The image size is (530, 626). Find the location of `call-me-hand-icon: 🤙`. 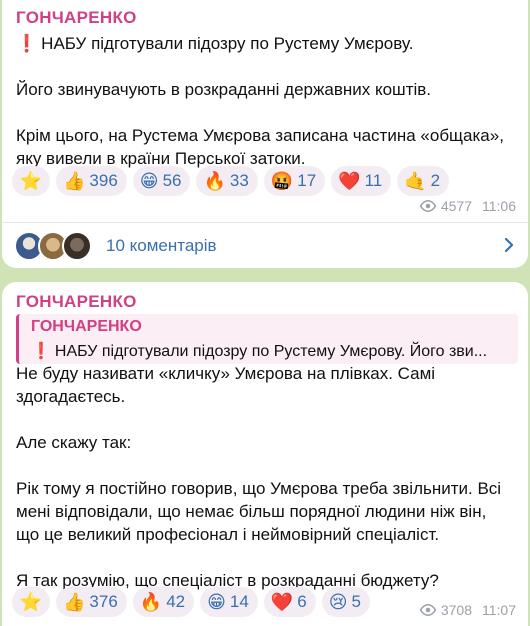

call-me-hand-icon: 🤙 is located at coordinates (415, 181).